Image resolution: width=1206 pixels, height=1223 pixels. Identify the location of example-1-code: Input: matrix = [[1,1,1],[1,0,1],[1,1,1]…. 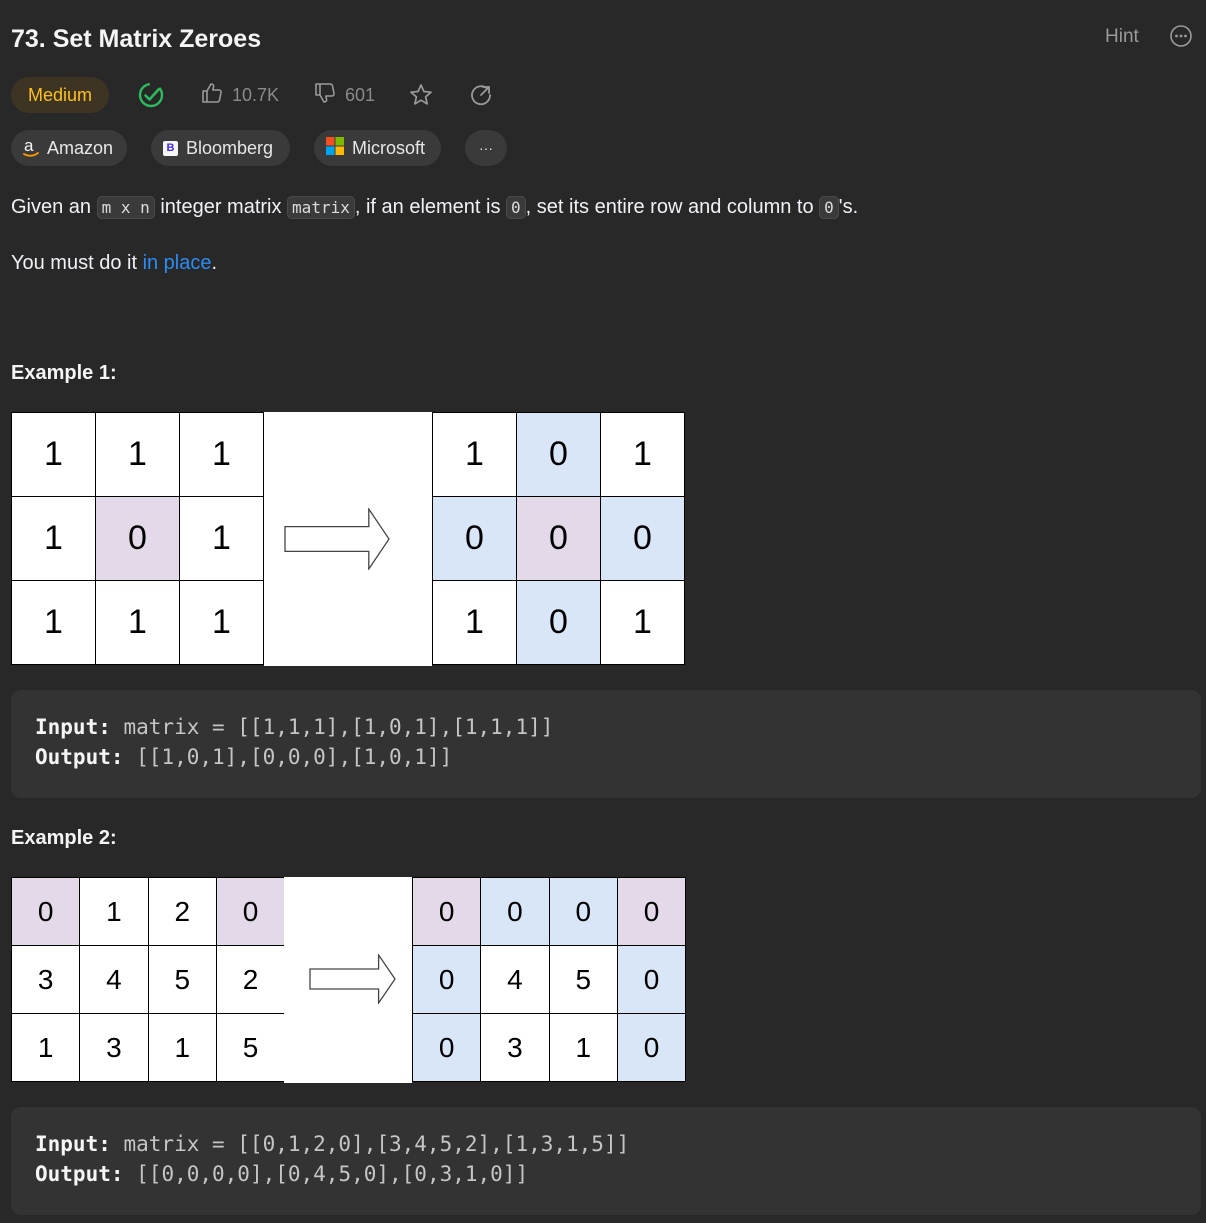
(606, 744).